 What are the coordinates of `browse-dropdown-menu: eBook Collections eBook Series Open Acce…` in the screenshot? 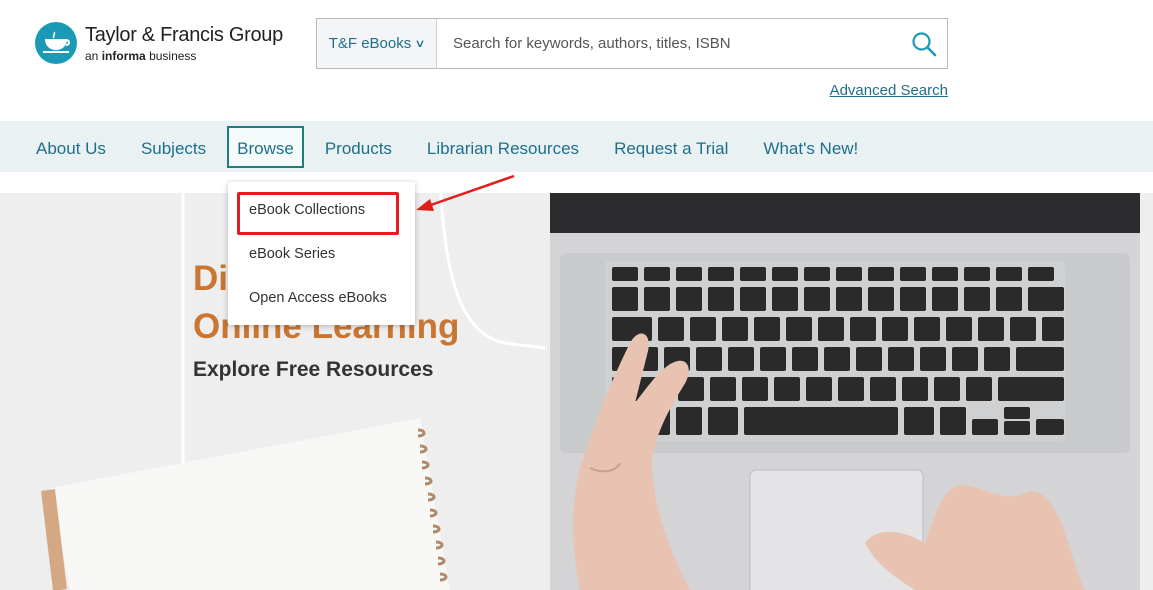 It's located at (321, 253).